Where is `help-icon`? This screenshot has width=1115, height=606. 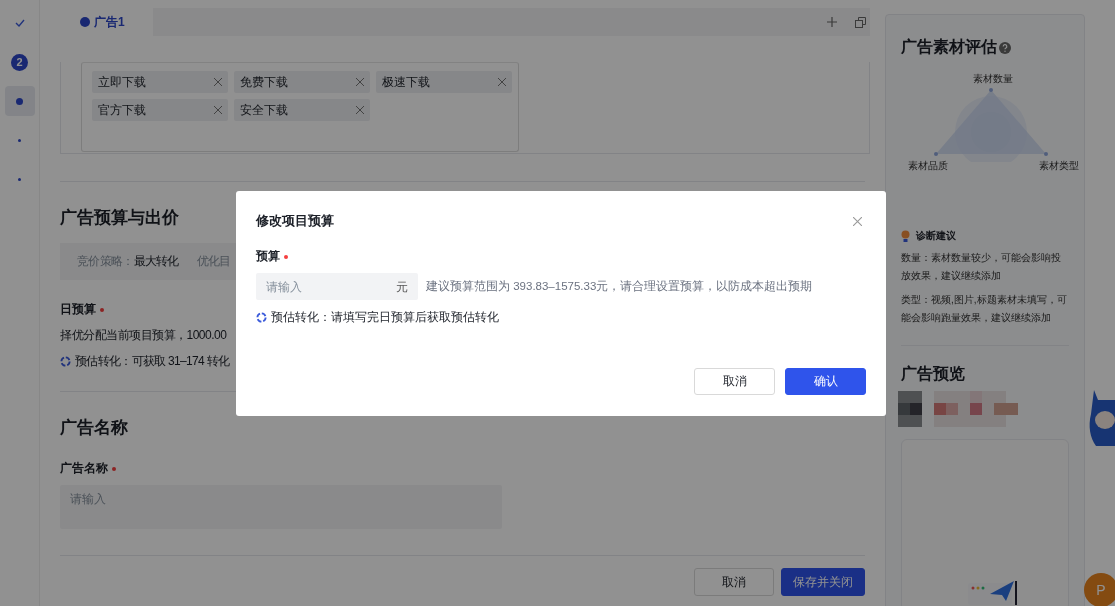 help-icon is located at coordinates (1005, 47).